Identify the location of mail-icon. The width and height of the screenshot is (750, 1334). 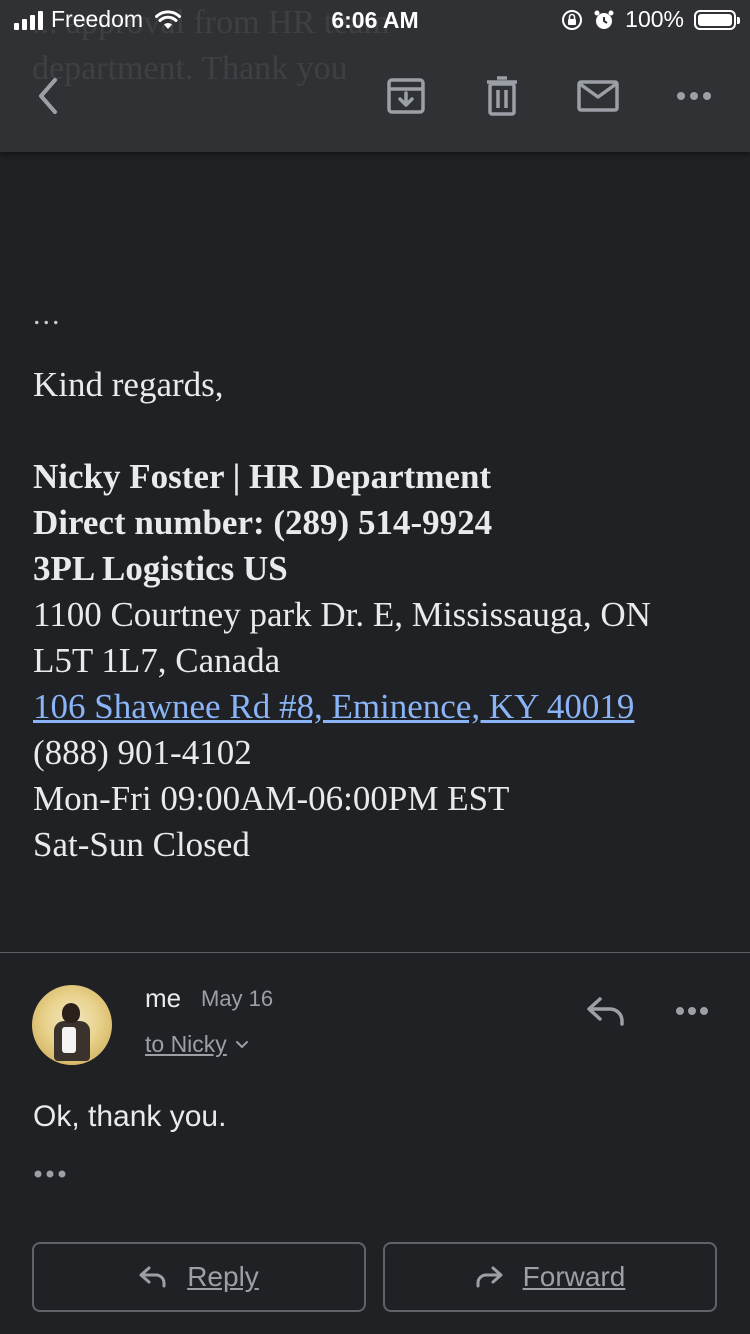
(598, 96).